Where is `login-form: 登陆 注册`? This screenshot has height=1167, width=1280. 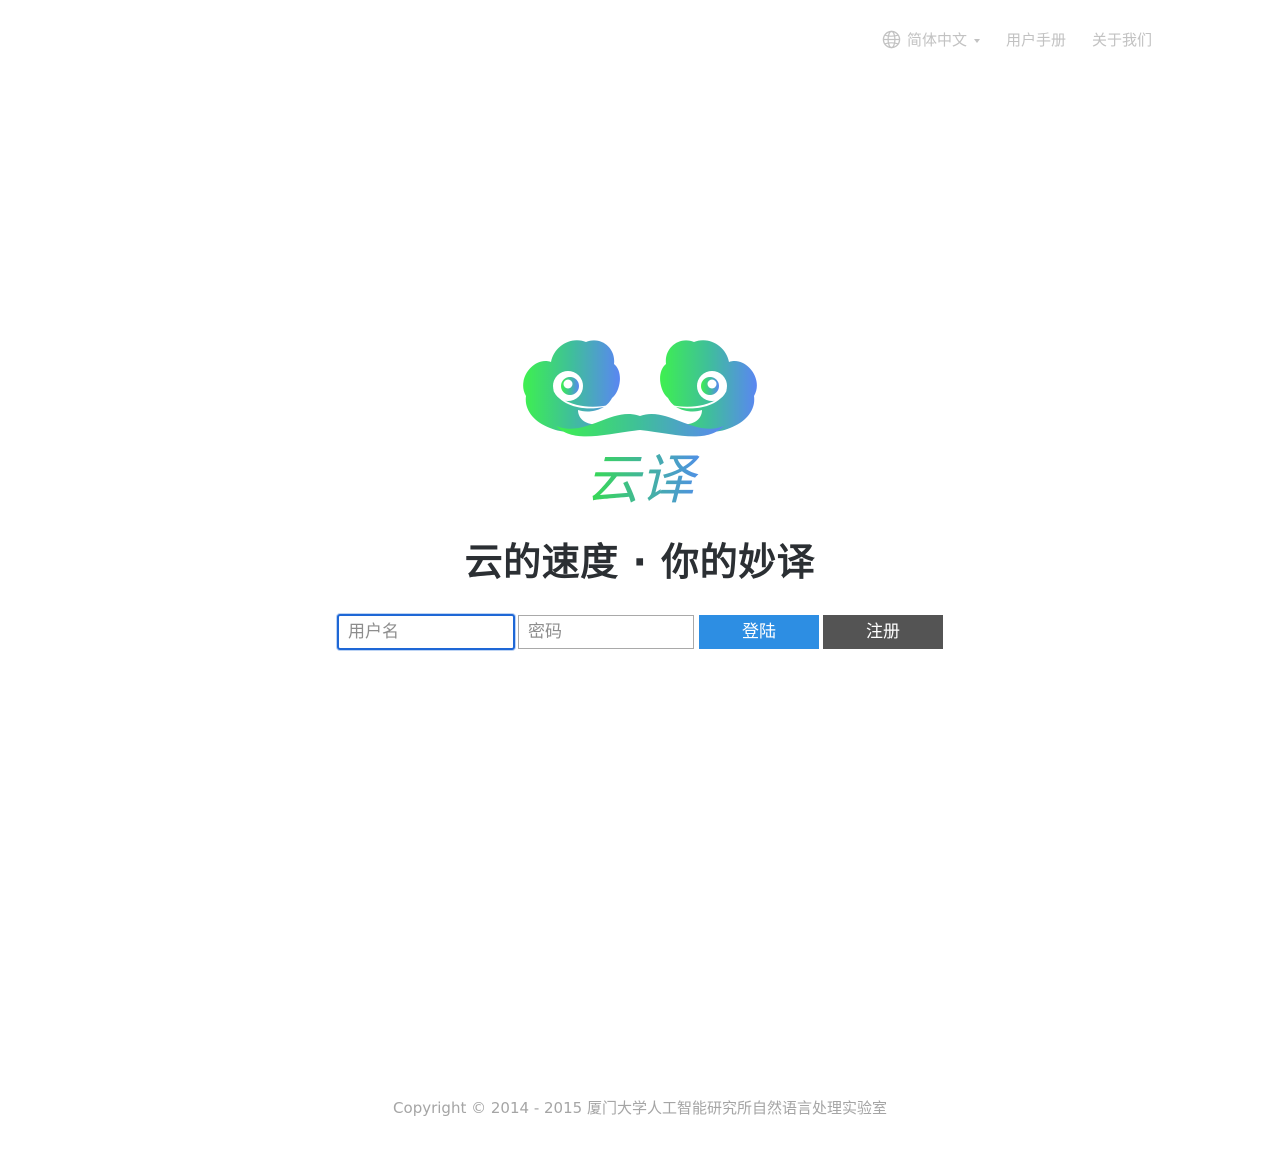 login-form: 登陆 注册 is located at coordinates (640, 632).